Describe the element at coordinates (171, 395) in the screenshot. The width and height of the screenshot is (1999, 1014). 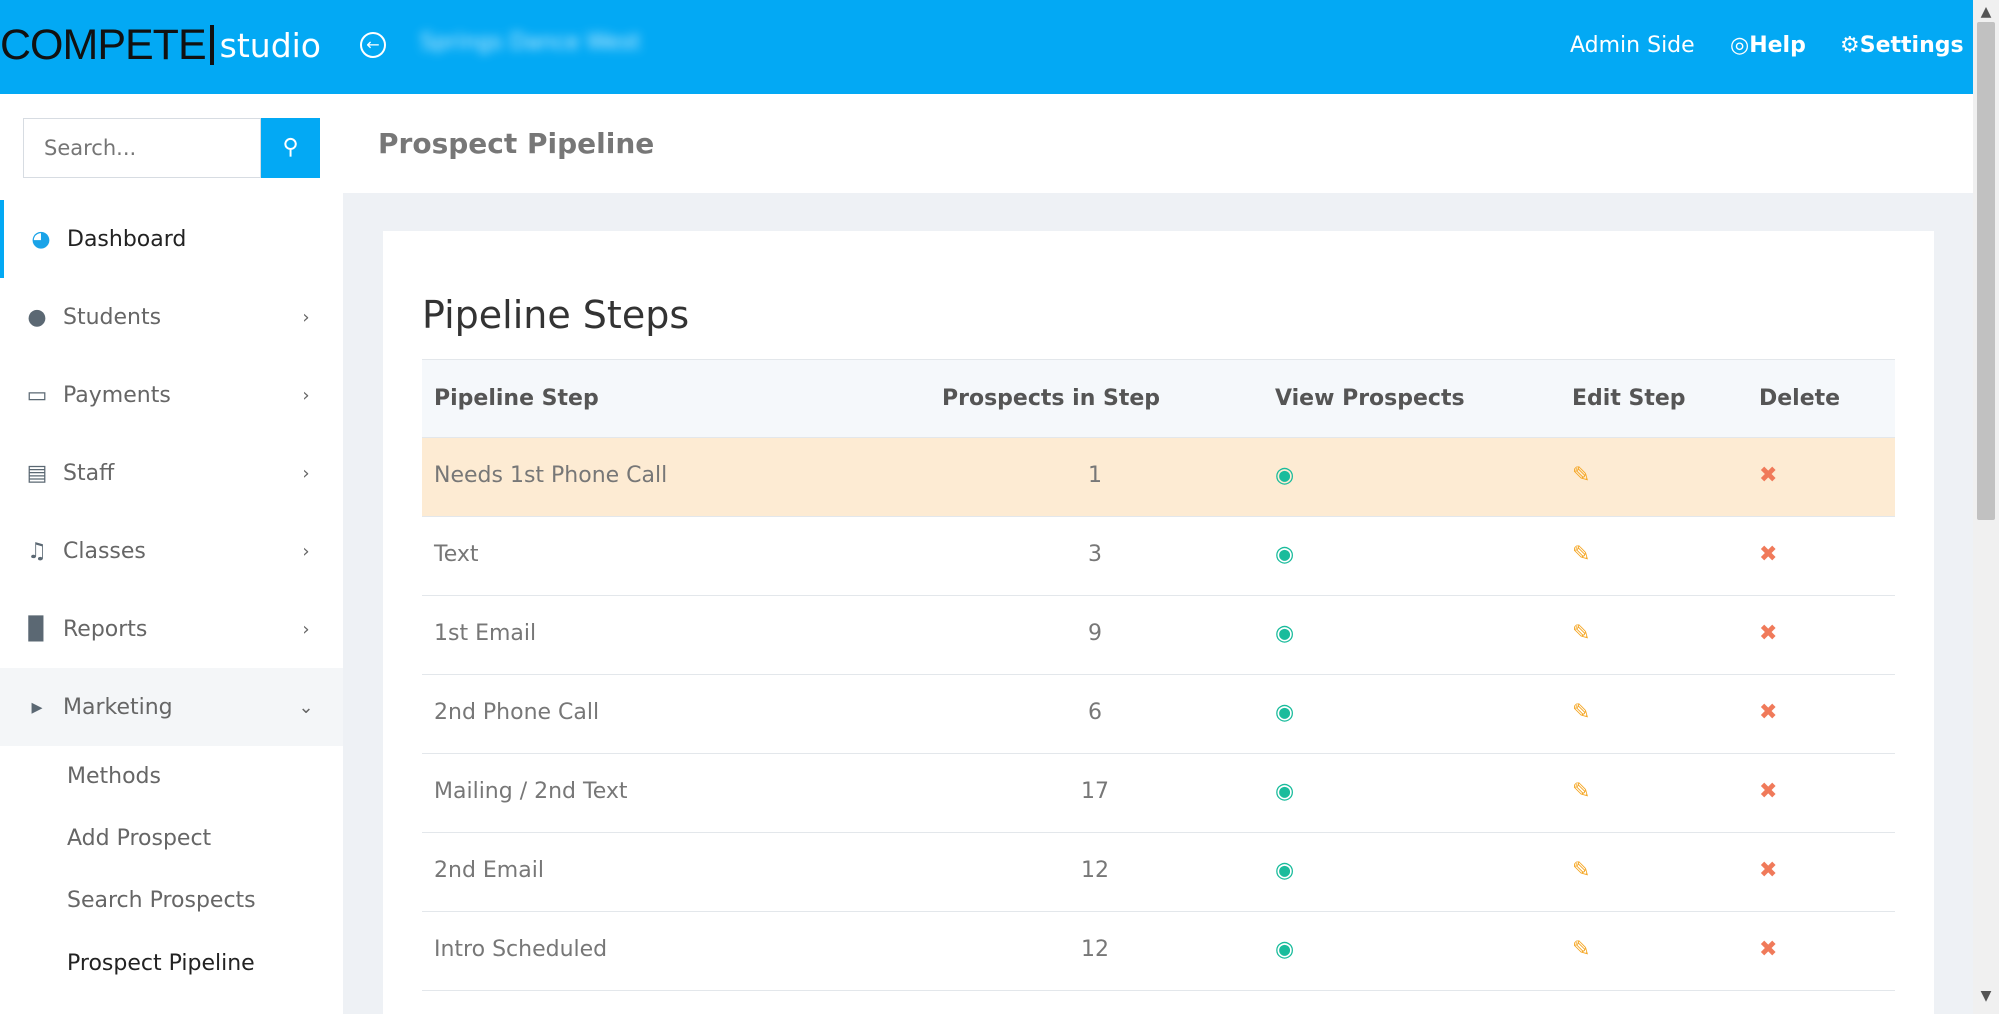
I see `sidebar-item-payments: ▭ Payments ›` at that location.